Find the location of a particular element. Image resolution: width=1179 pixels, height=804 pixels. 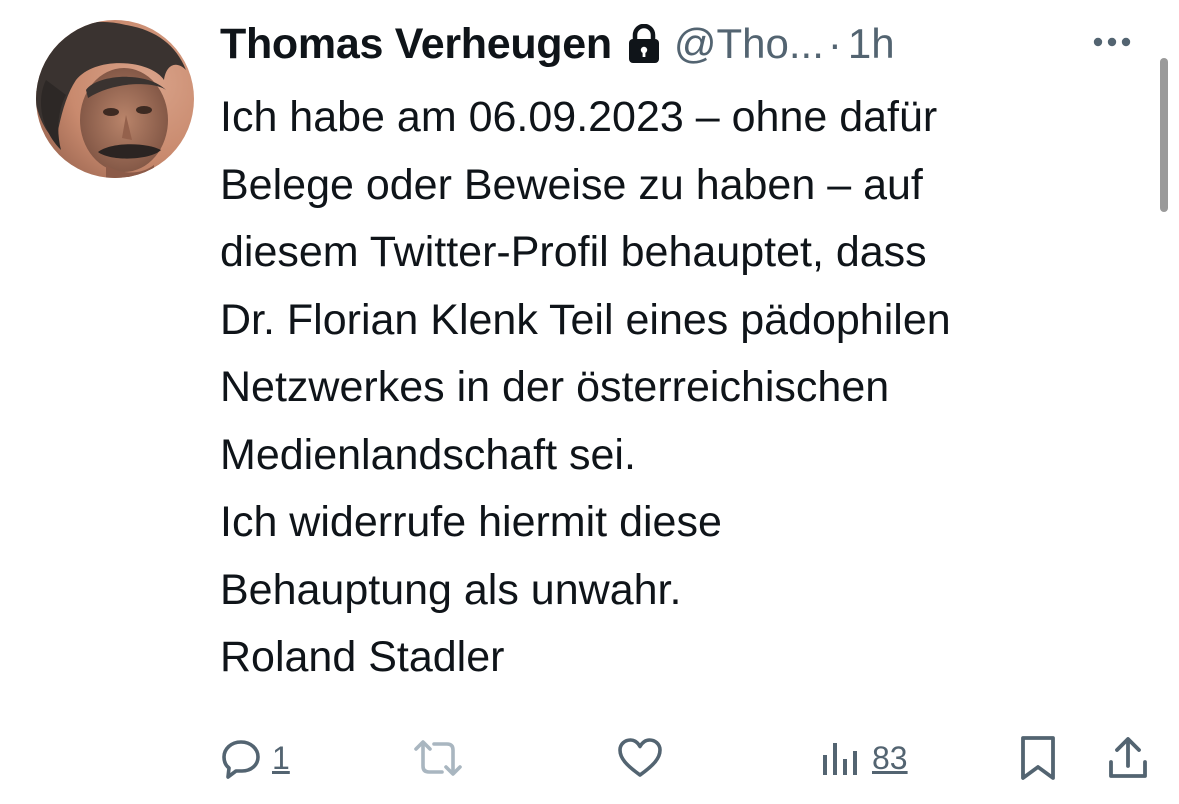

more-horizontal-icon is located at coordinates (1112, 42).